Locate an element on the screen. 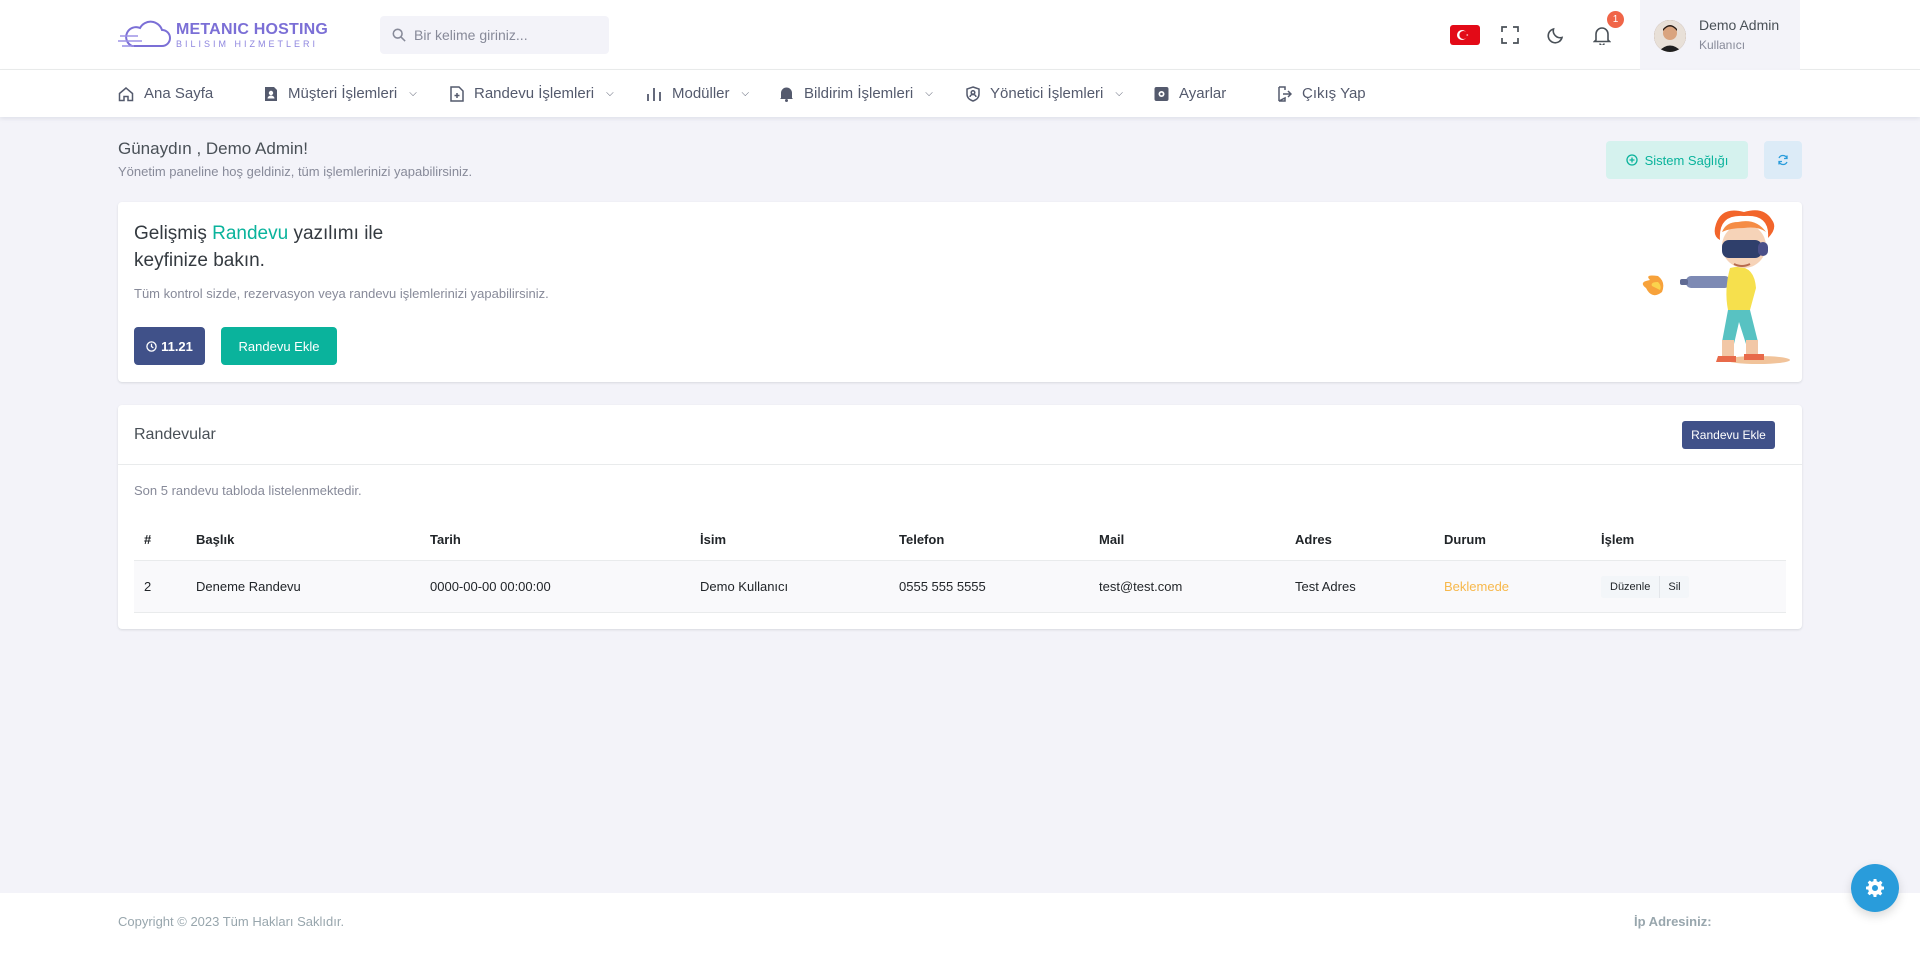  column-header: Durum is located at coordinates (1465, 539).